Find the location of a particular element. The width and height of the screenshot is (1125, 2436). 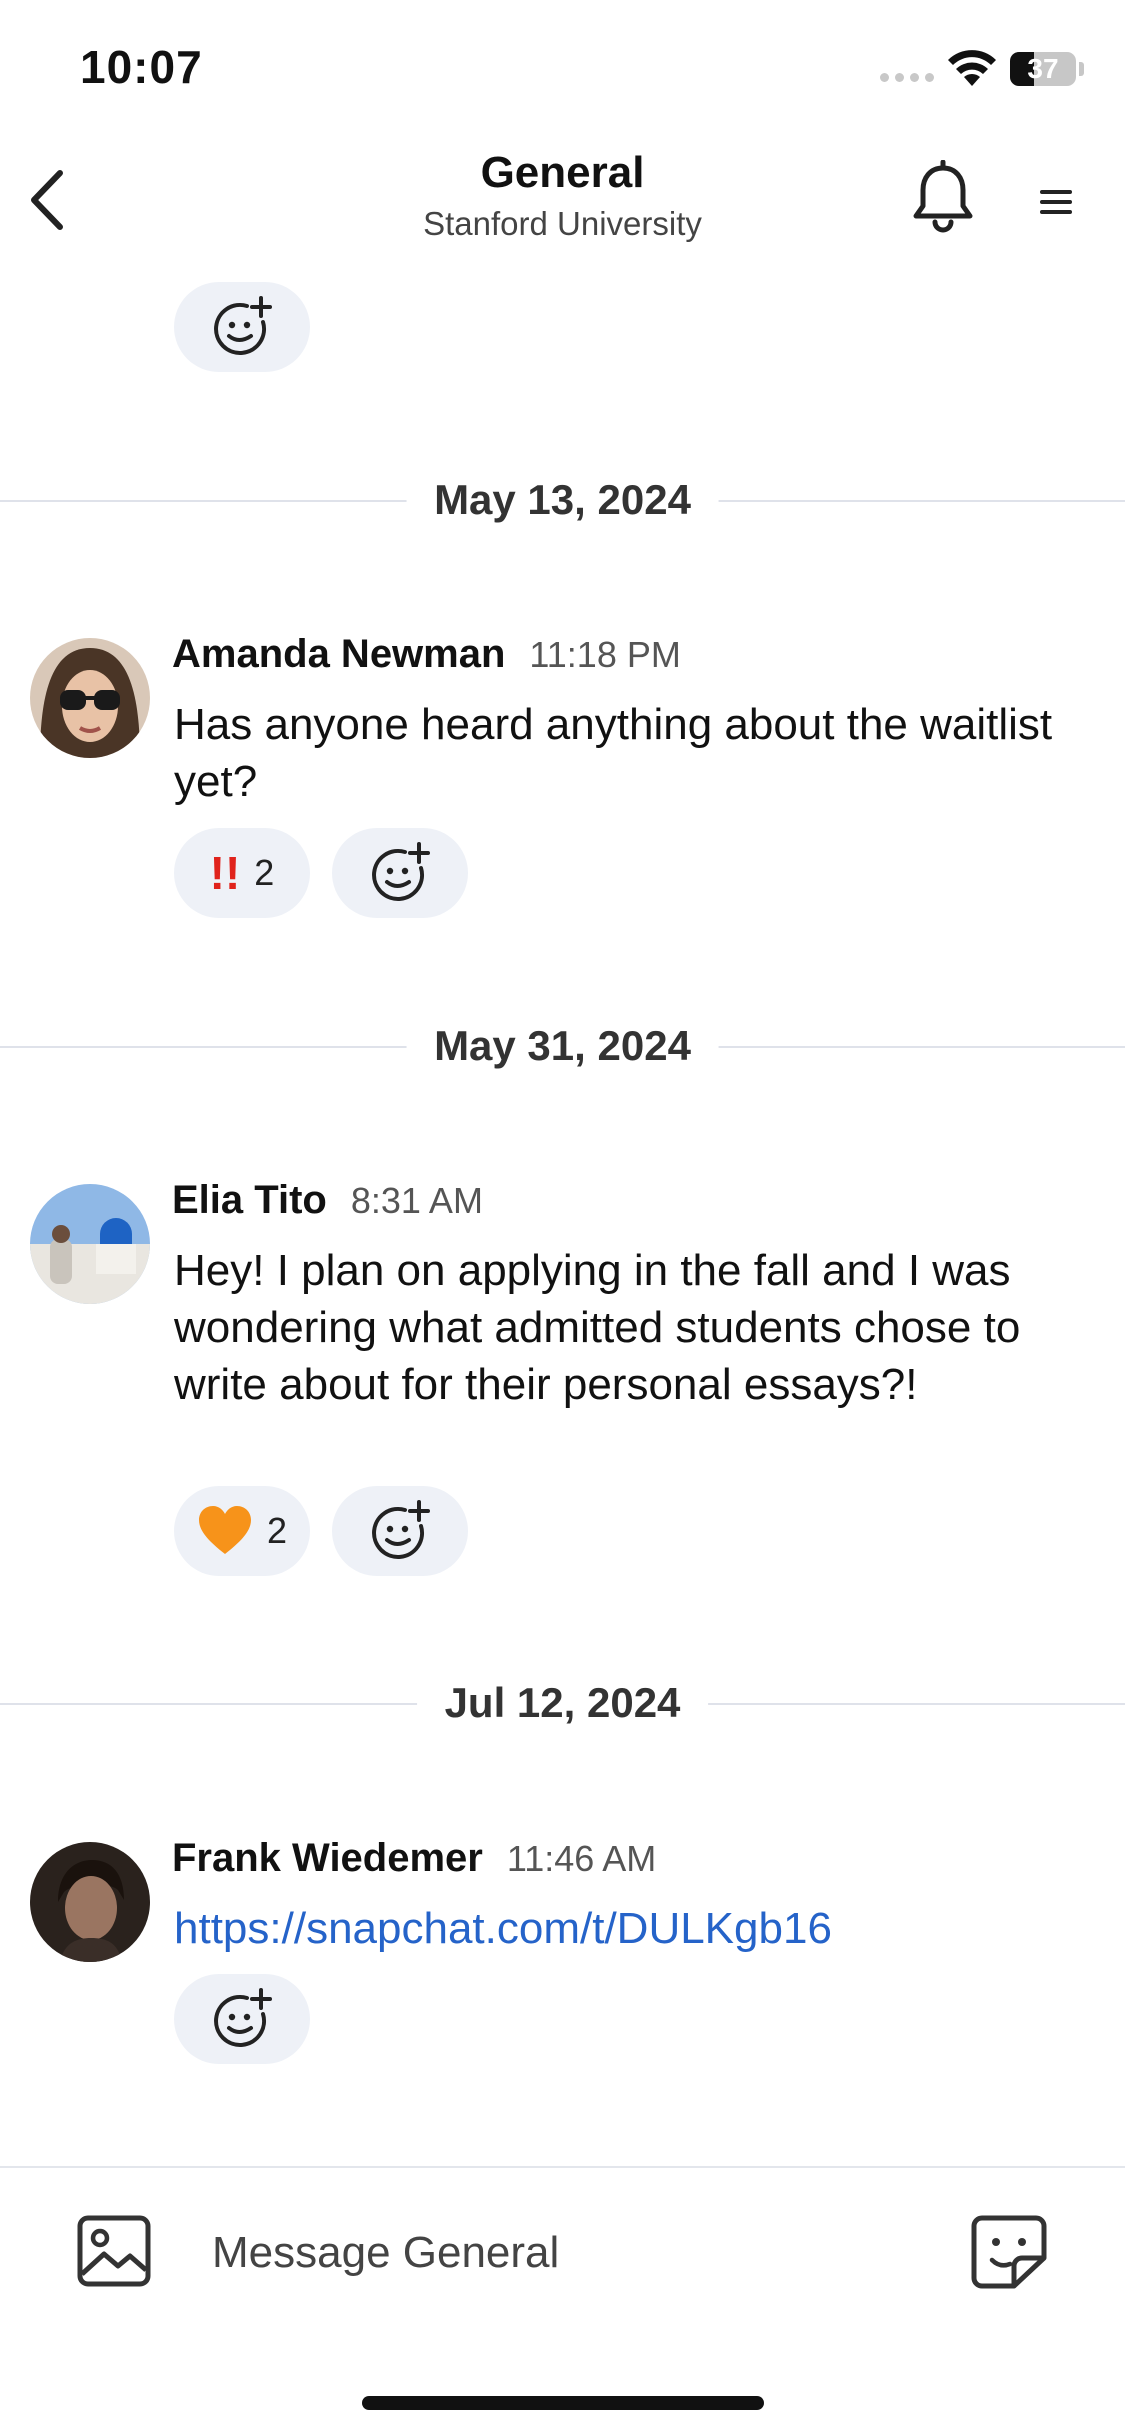

double-exclamation-icon: !! is located at coordinates (225, 873).